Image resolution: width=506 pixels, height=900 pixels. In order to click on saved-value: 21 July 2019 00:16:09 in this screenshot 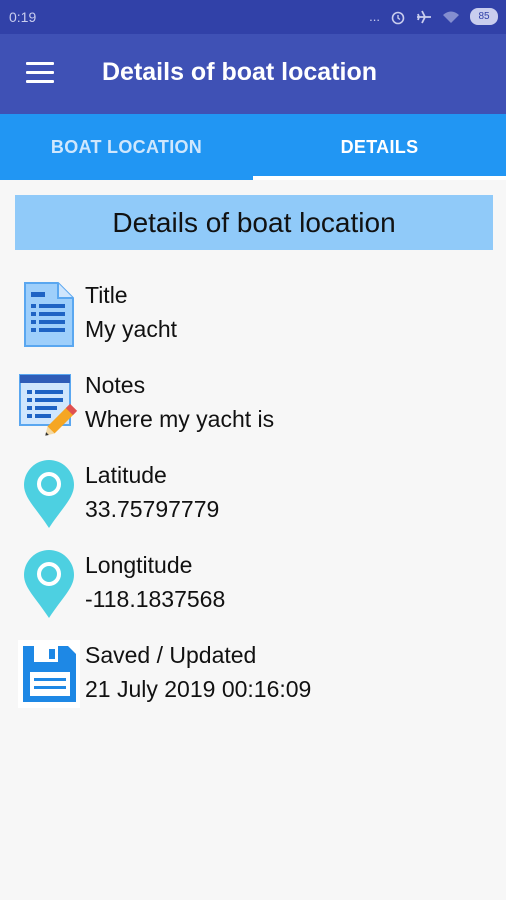, I will do `click(198, 689)`.